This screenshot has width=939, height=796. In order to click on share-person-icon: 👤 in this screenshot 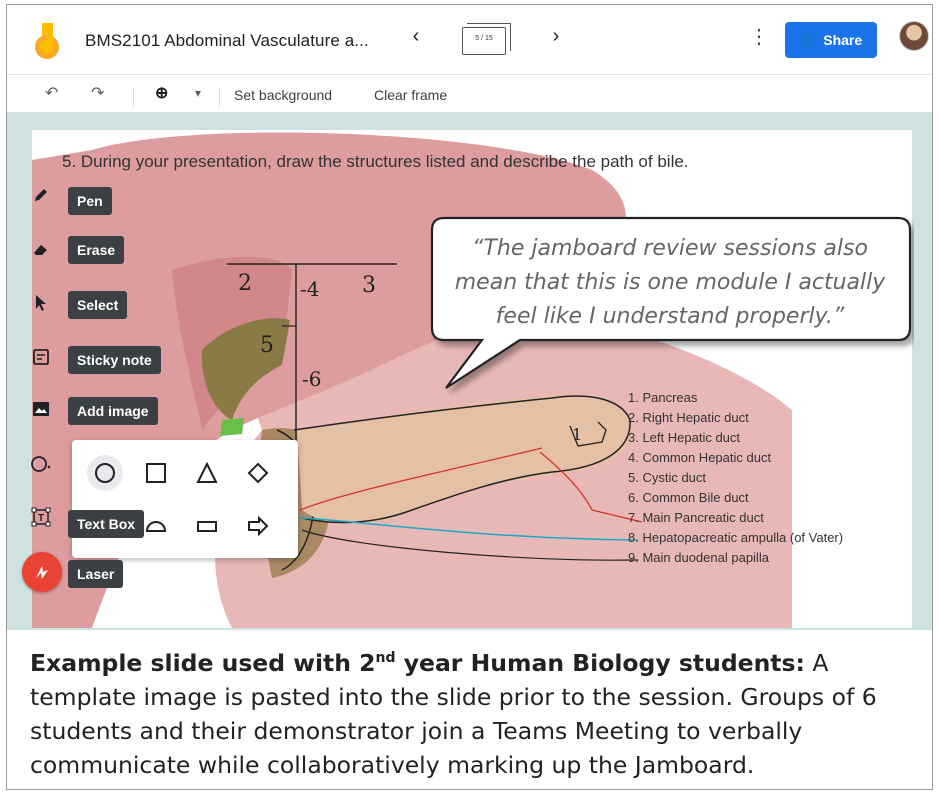, I will do `click(808, 39)`.